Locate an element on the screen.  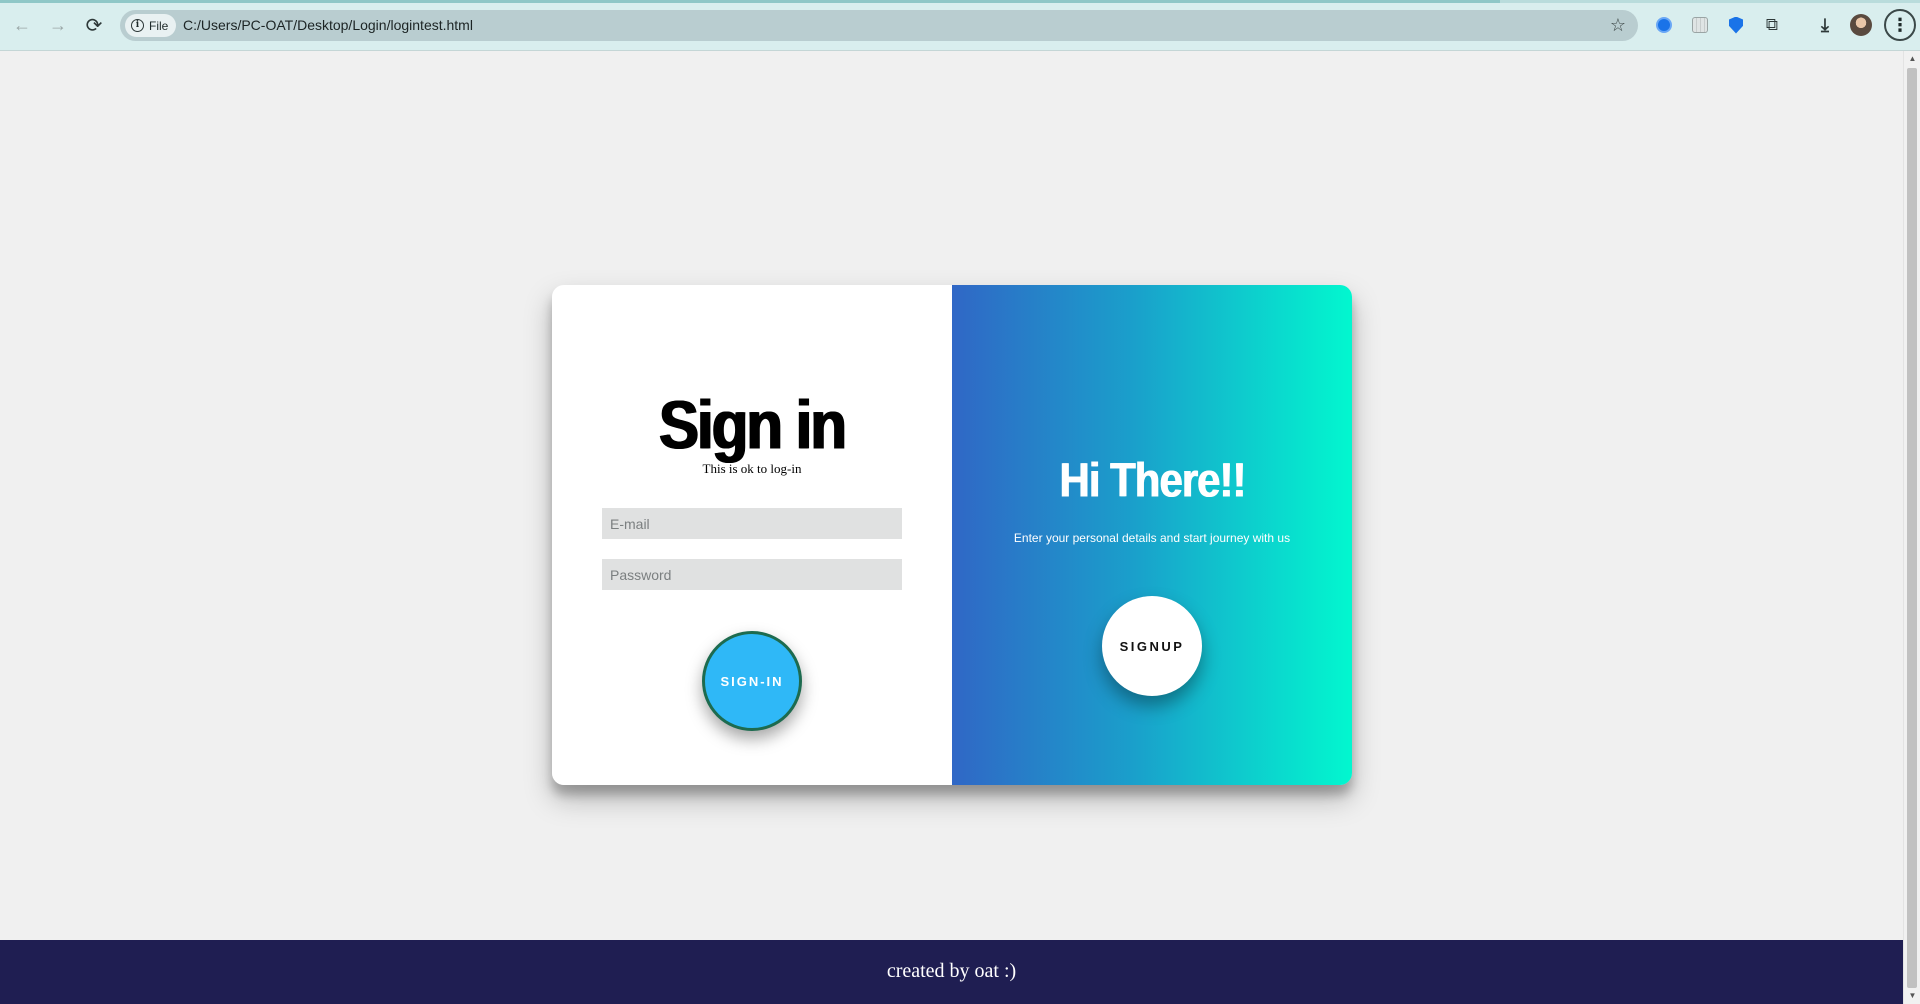
extensions-menu-button: ⧉ is located at coordinates (1772, 25).